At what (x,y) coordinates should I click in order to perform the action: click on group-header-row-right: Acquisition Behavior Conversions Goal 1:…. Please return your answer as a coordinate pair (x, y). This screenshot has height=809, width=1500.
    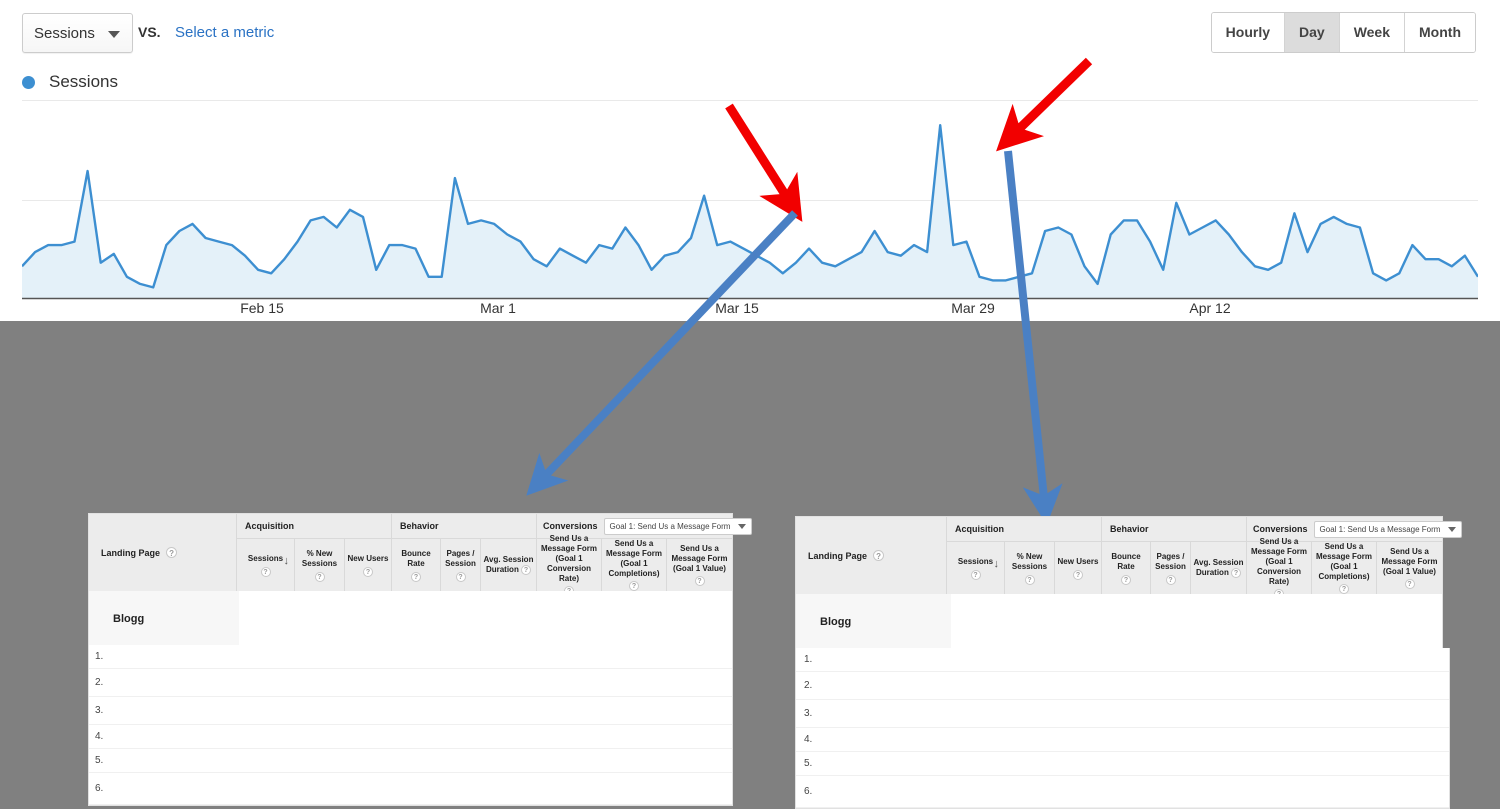
    Looking at the image, I should click on (1205, 529).